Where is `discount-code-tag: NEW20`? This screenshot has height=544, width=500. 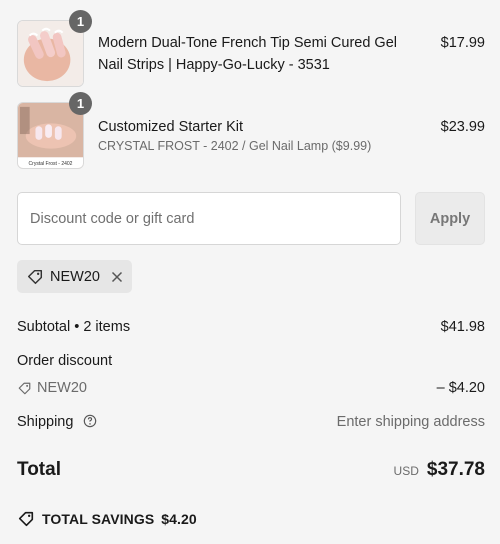 discount-code-tag: NEW20 is located at coordinates (52, 388).